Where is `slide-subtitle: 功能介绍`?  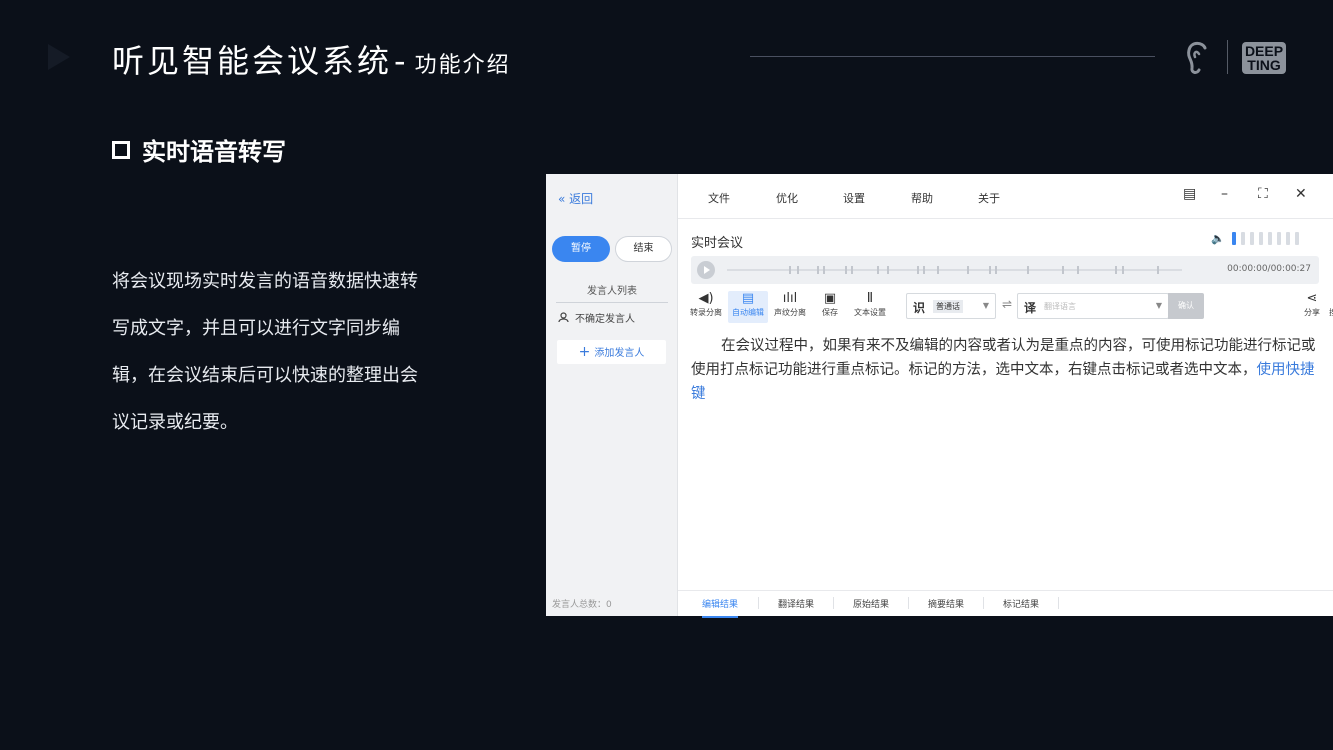 slide-subtitle: 功能介绍 is located at coordinates (462, 65).